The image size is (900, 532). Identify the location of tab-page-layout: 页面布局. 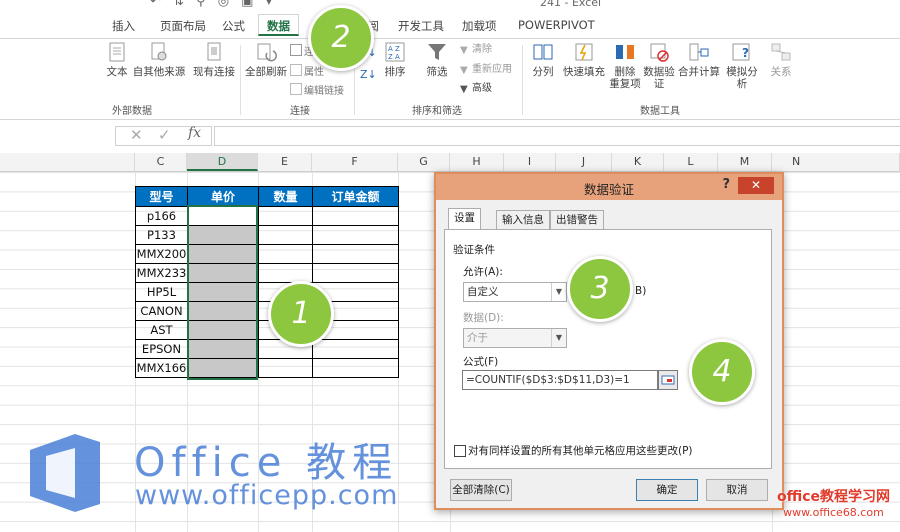
(183, 26).